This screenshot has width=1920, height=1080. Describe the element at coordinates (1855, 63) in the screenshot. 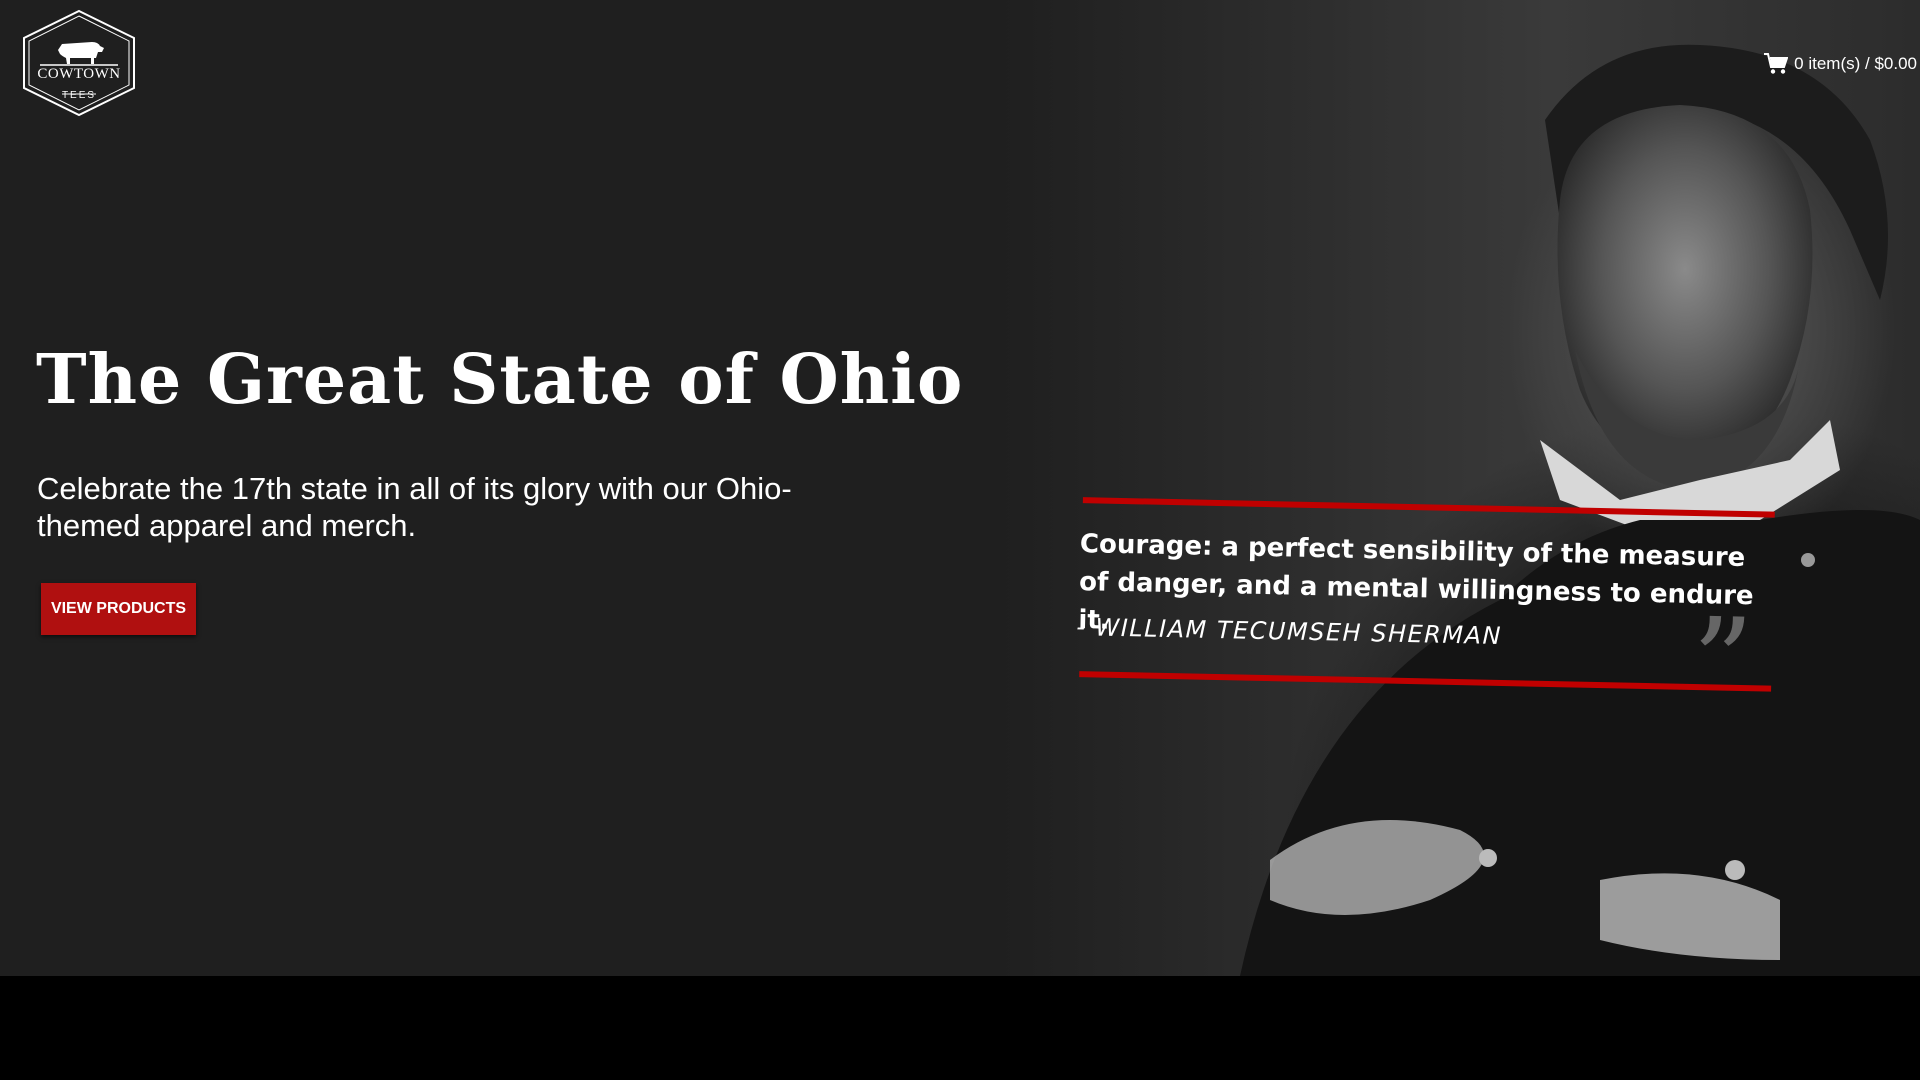

I see `cart-label: 0 item(s) / $0.00` at that location.